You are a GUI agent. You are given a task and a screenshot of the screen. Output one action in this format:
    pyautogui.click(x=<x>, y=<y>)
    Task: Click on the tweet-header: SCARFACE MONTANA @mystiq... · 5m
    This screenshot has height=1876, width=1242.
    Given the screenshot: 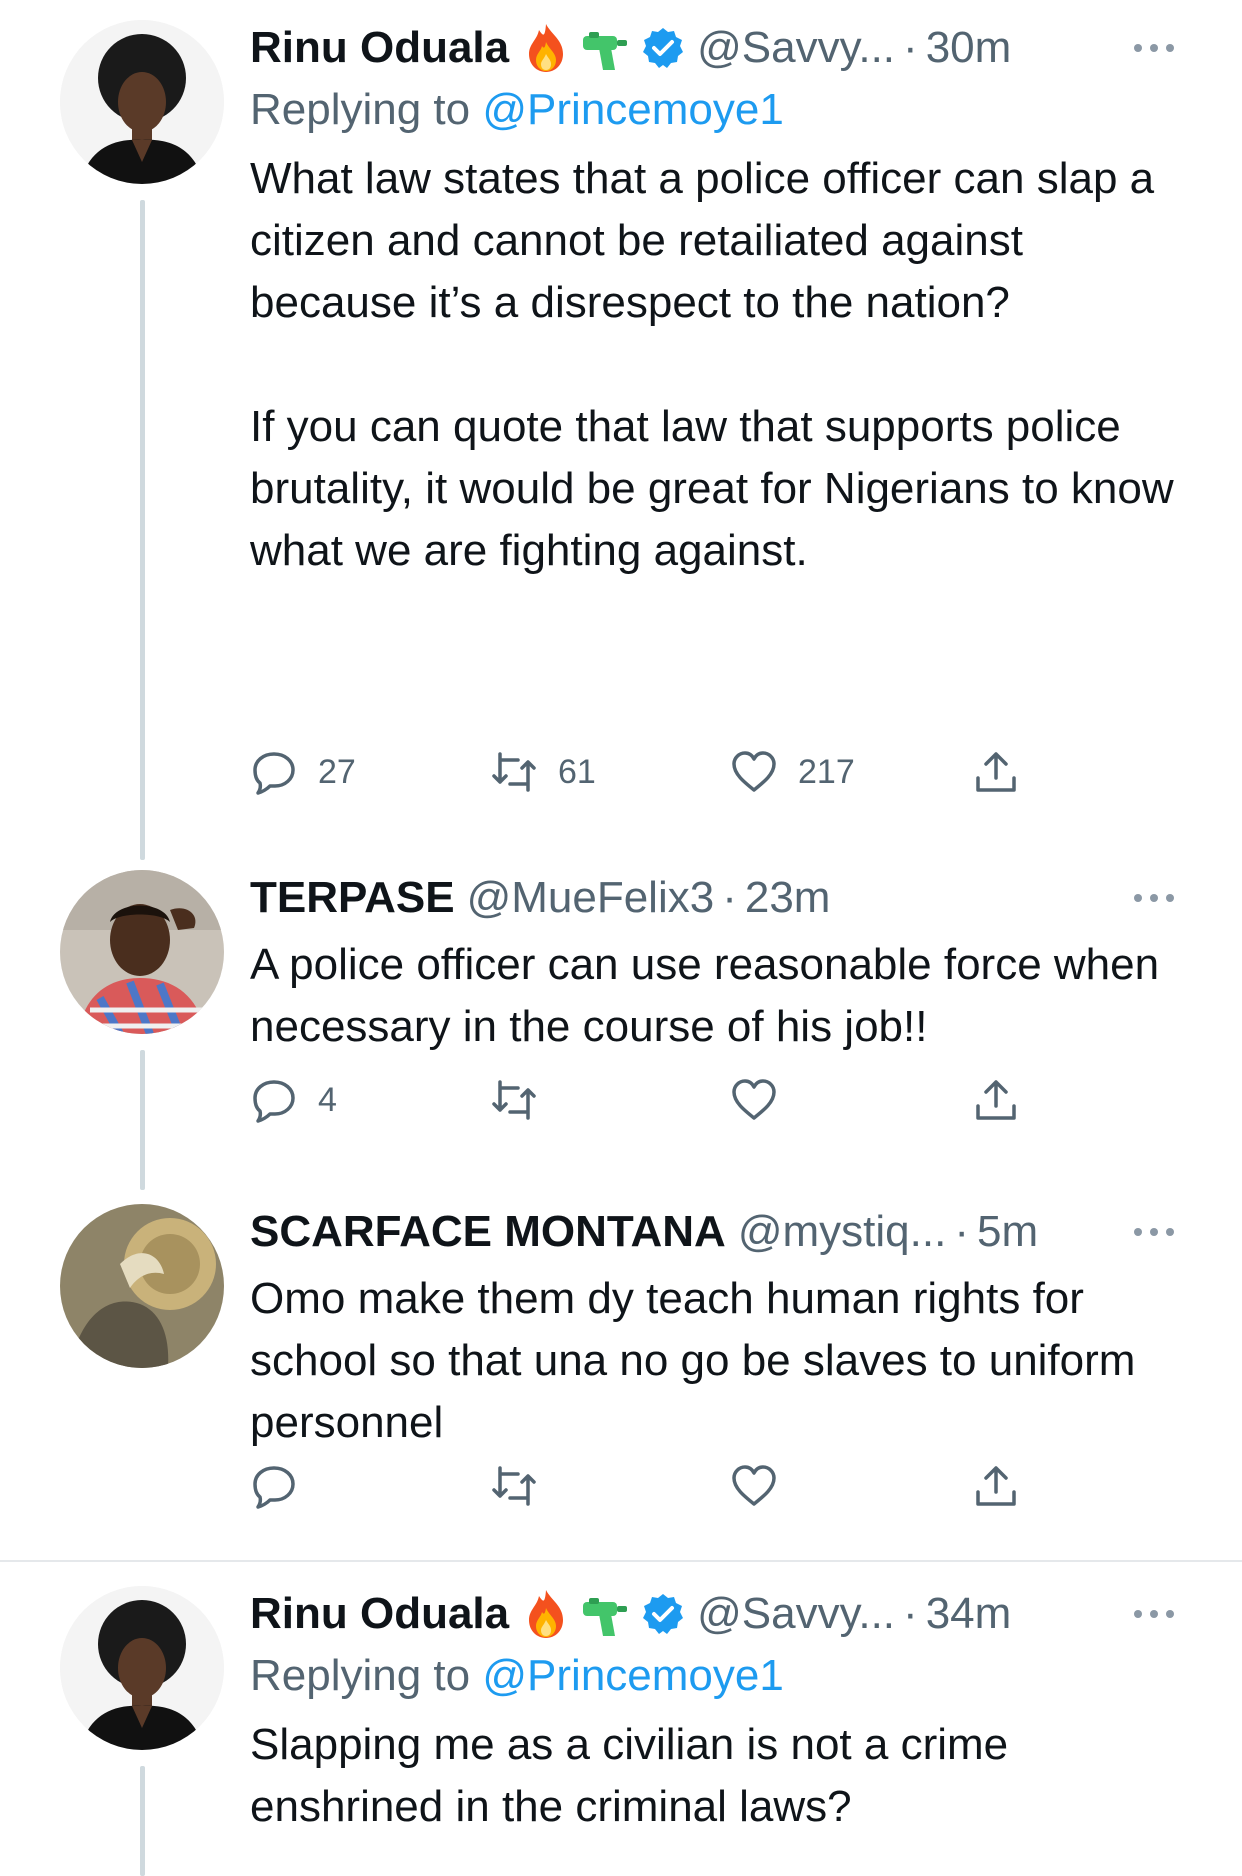 What is the action you would take?
    pyautogui.click(x=716, y=1232)
    